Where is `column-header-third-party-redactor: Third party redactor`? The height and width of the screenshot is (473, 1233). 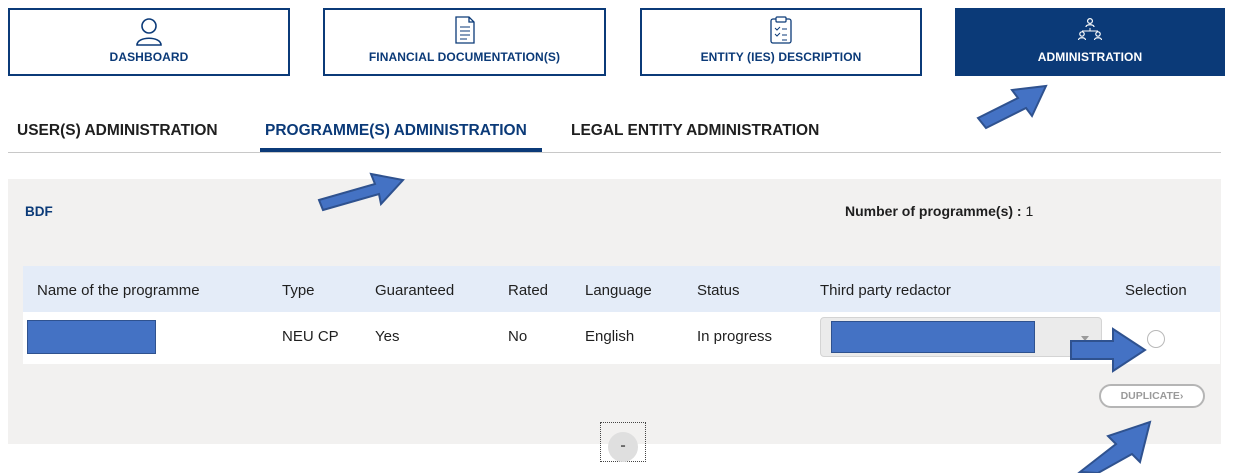
column-header-third-party-redactor: Third party redactor is located at coordinates (885, 290).